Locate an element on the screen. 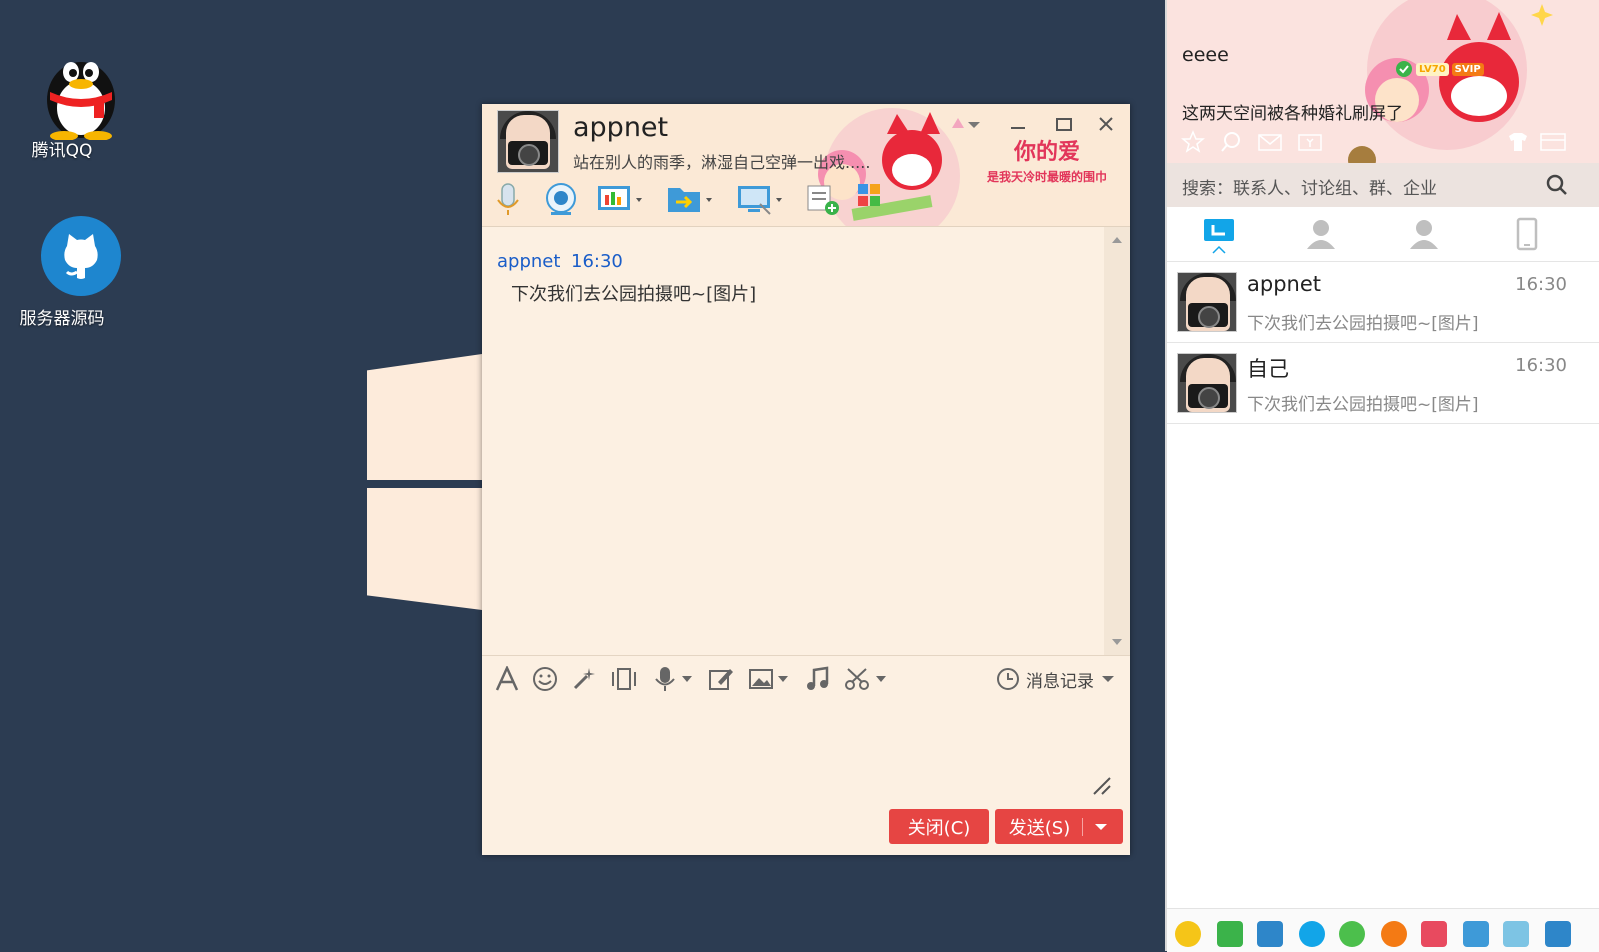 The height and width of the screenshot is (952, 1599). mail-icon is located at coordinates (1270, 142).